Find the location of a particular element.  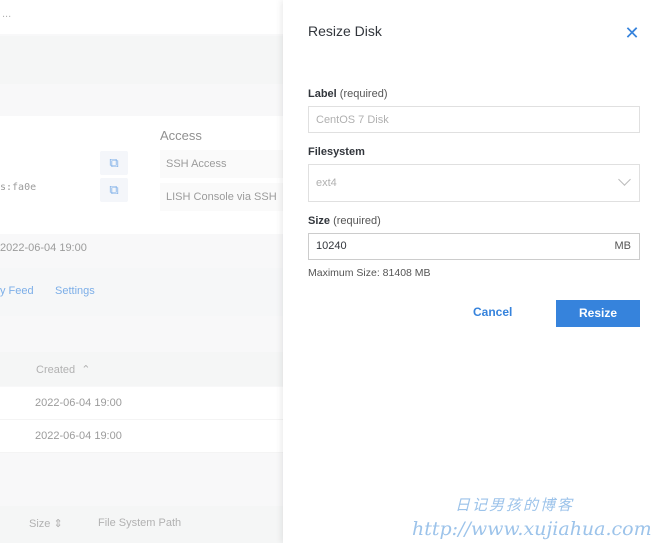

resize-button: Resize is located at coordinates (598, 313).